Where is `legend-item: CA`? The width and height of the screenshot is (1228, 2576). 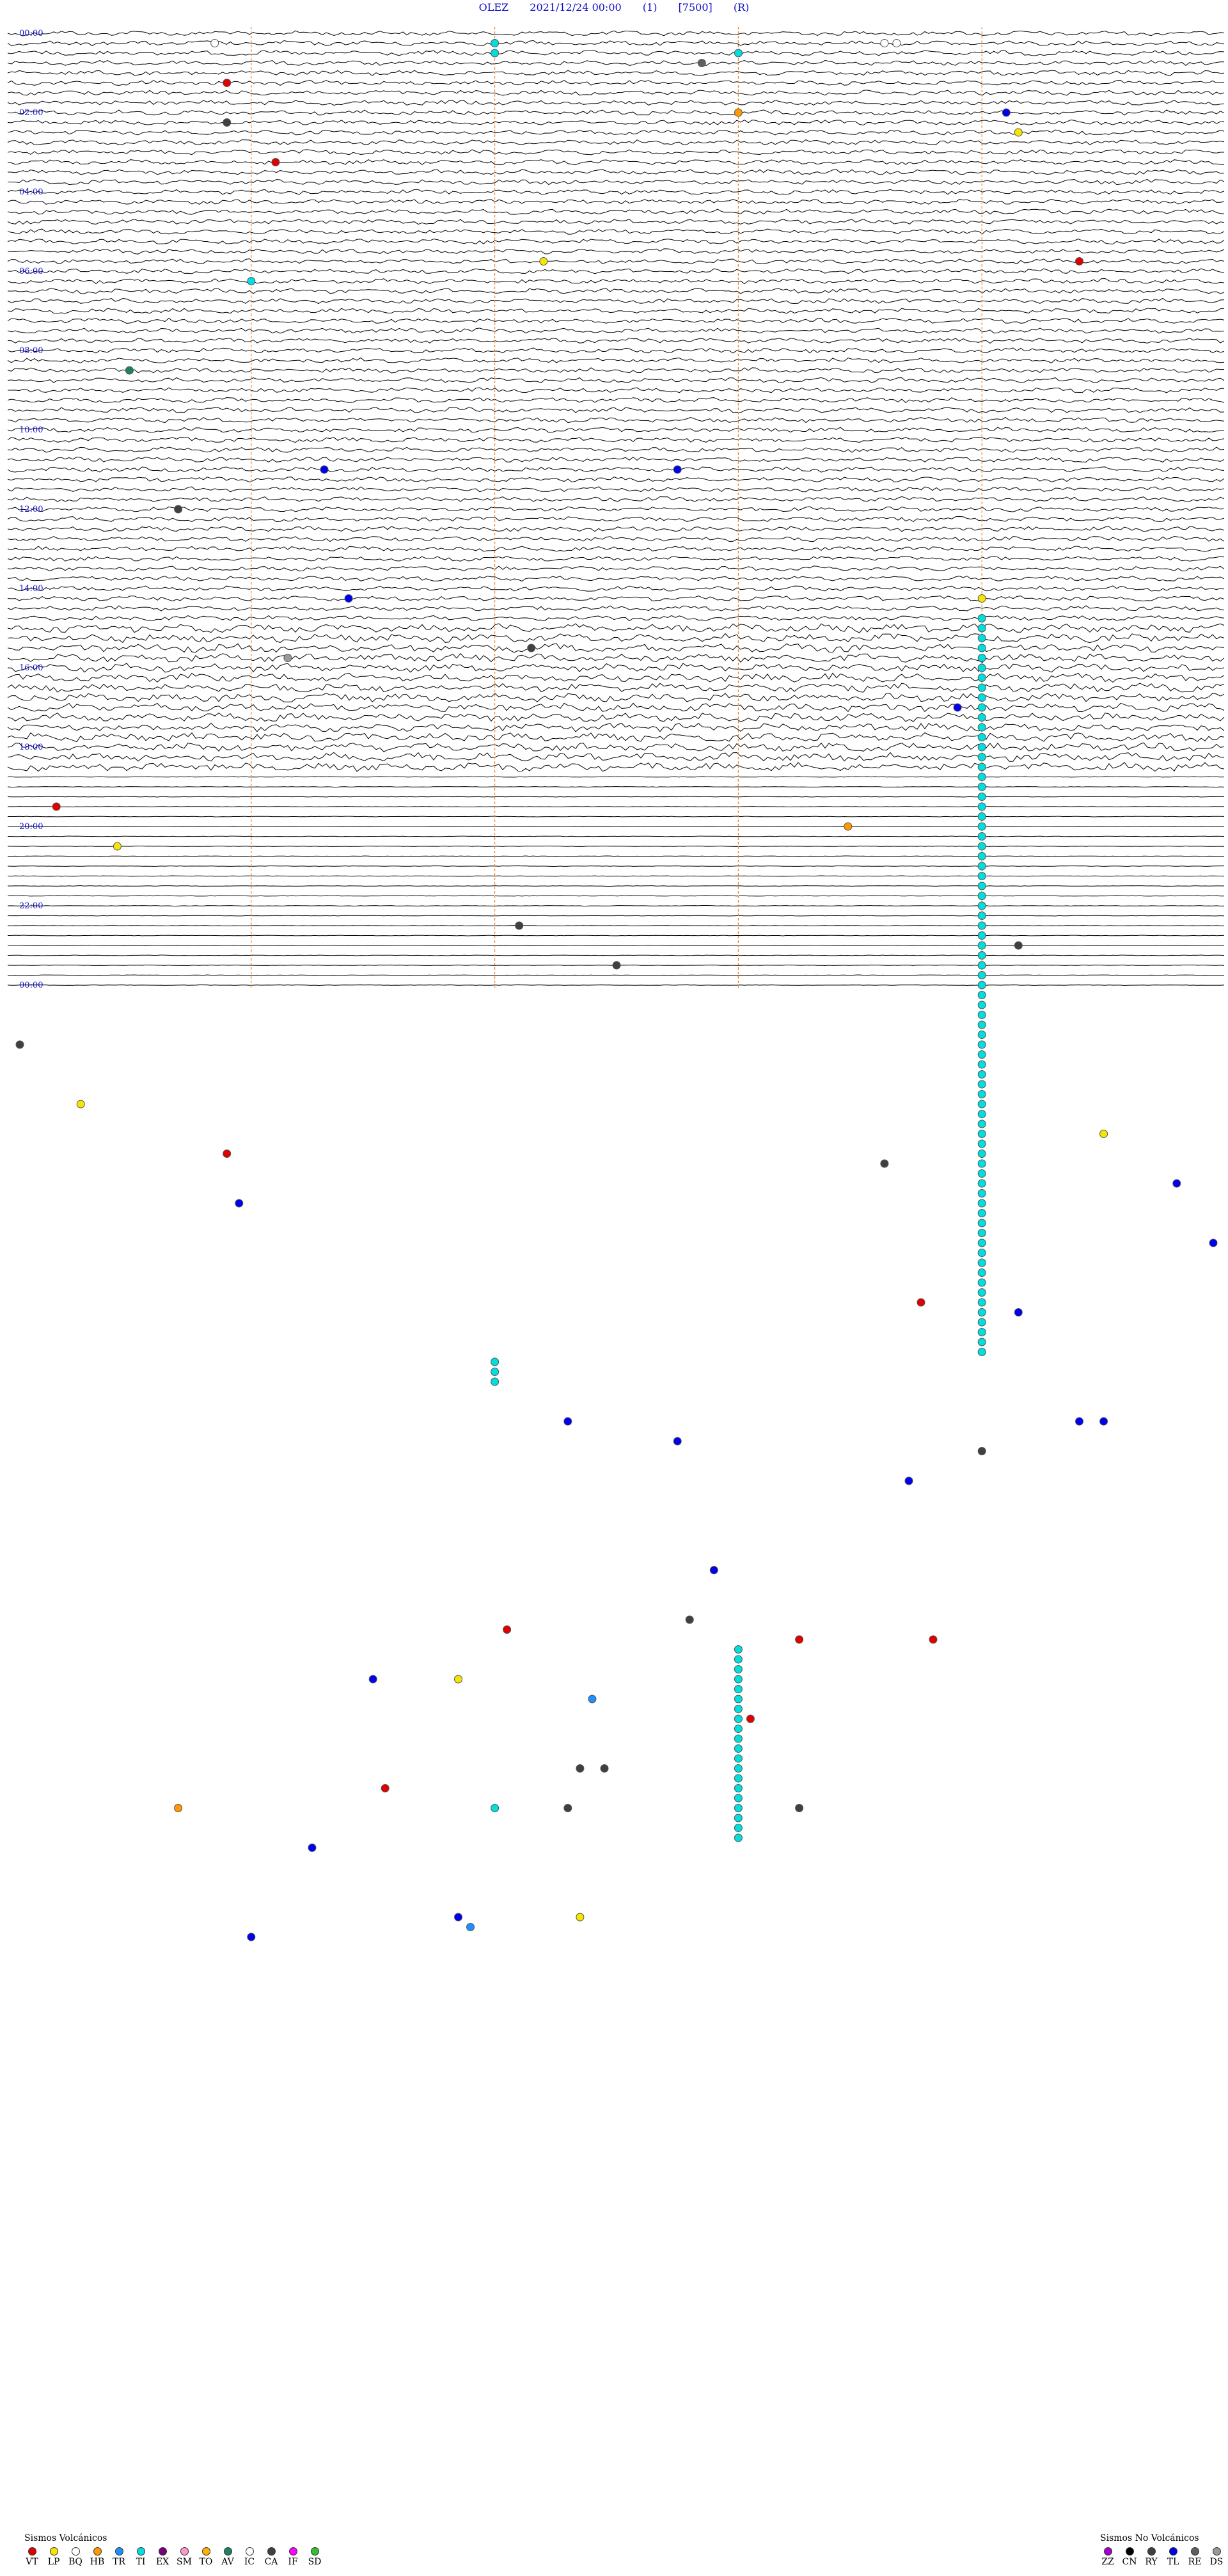
legend-item: CA is located at coordinates (271, 2557).